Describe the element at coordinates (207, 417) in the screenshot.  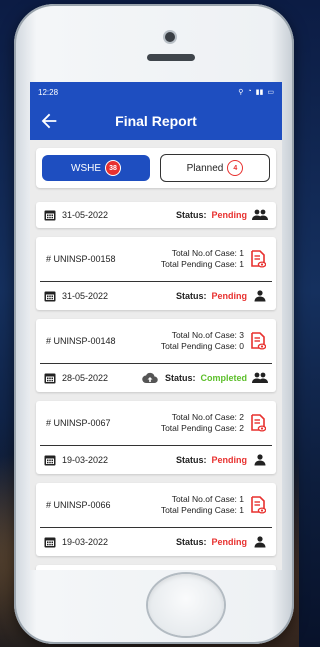
I see `total-cases: Total No.of Case: 2` at that location.